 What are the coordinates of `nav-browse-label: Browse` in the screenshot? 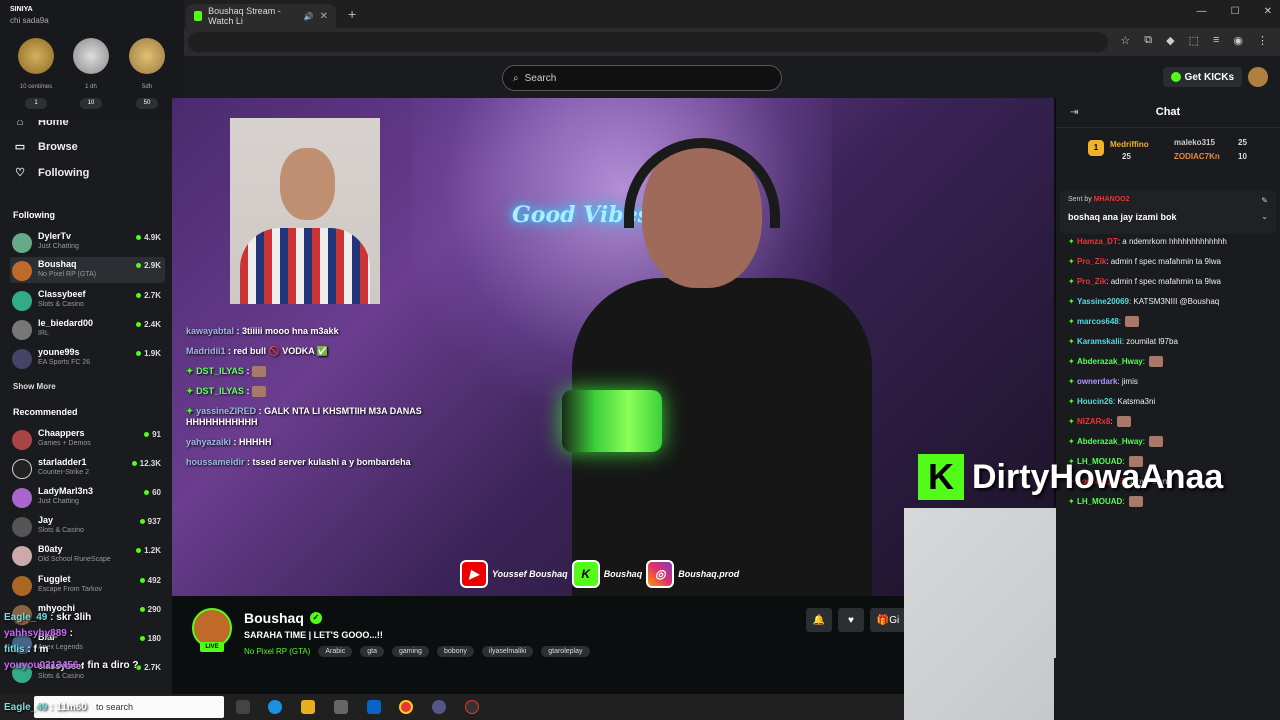 It's located at (58, 146).